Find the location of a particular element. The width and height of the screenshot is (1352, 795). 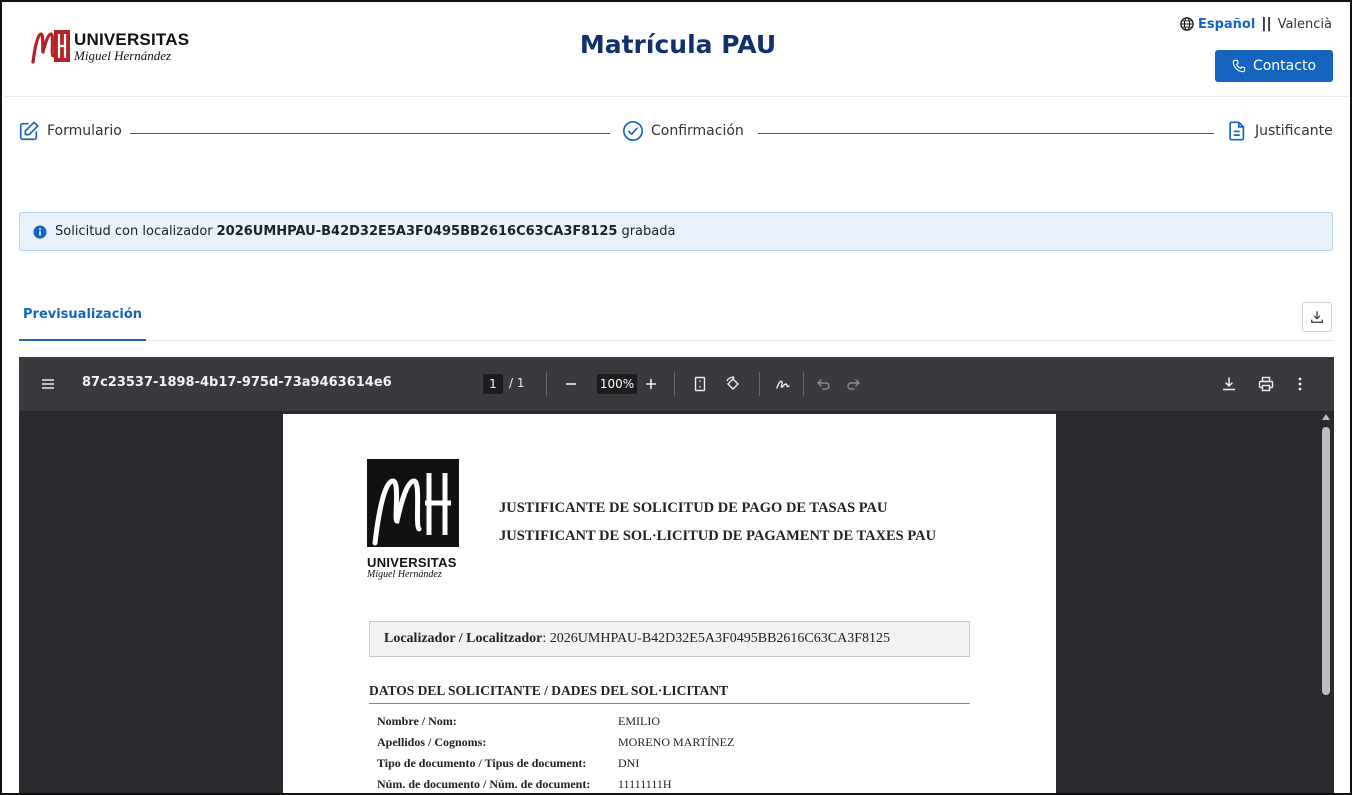

tab-previsualizacion: Previsualización is located at coordinates (83, 320).